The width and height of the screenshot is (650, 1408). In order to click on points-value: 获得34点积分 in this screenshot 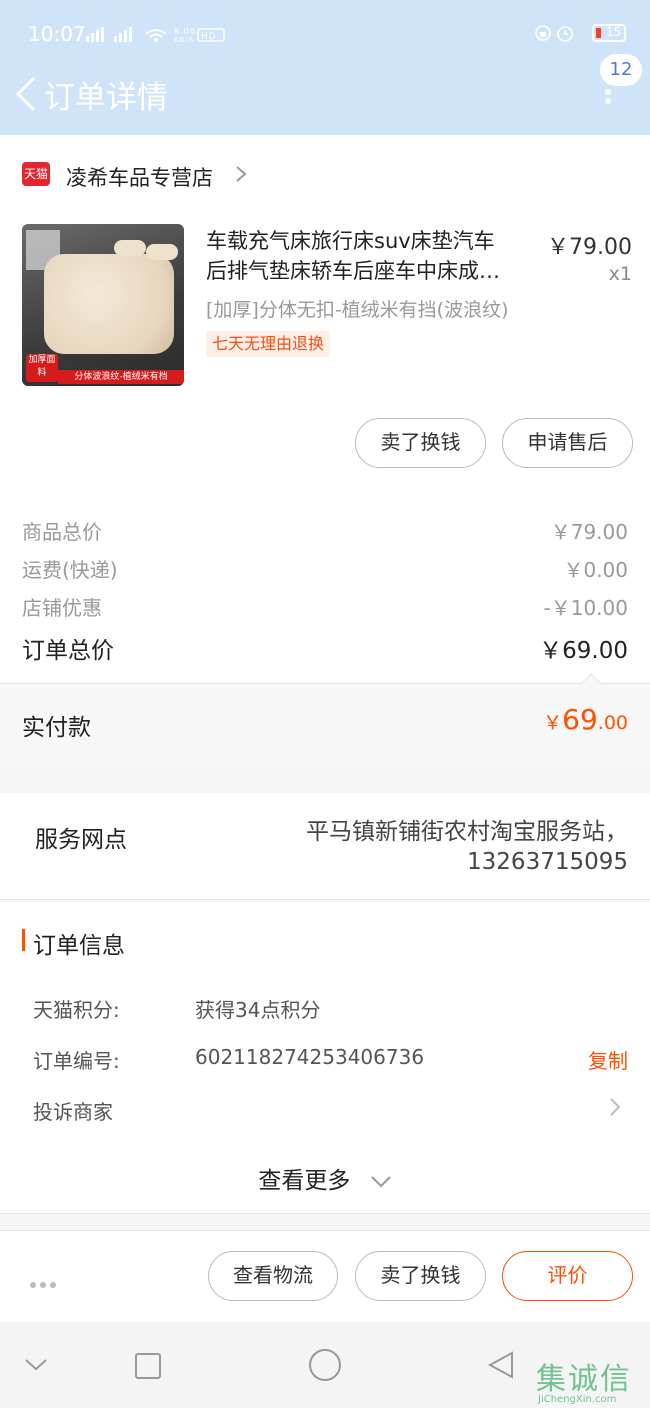, I will do `click(258, 1010)`.